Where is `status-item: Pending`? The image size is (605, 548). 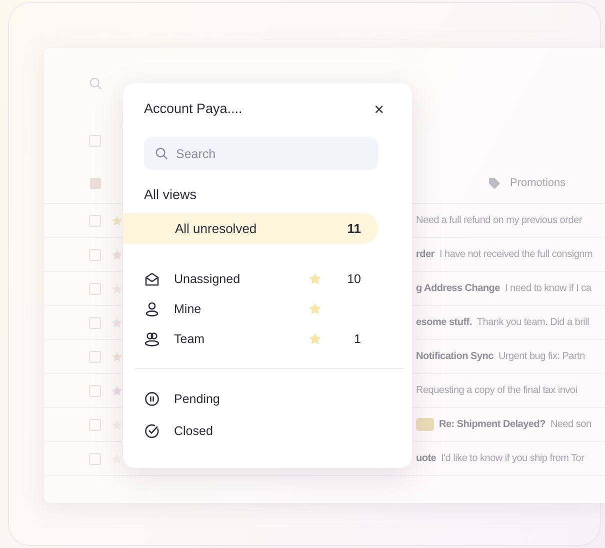
status-item: Pending is located at coordinates (267, 399).